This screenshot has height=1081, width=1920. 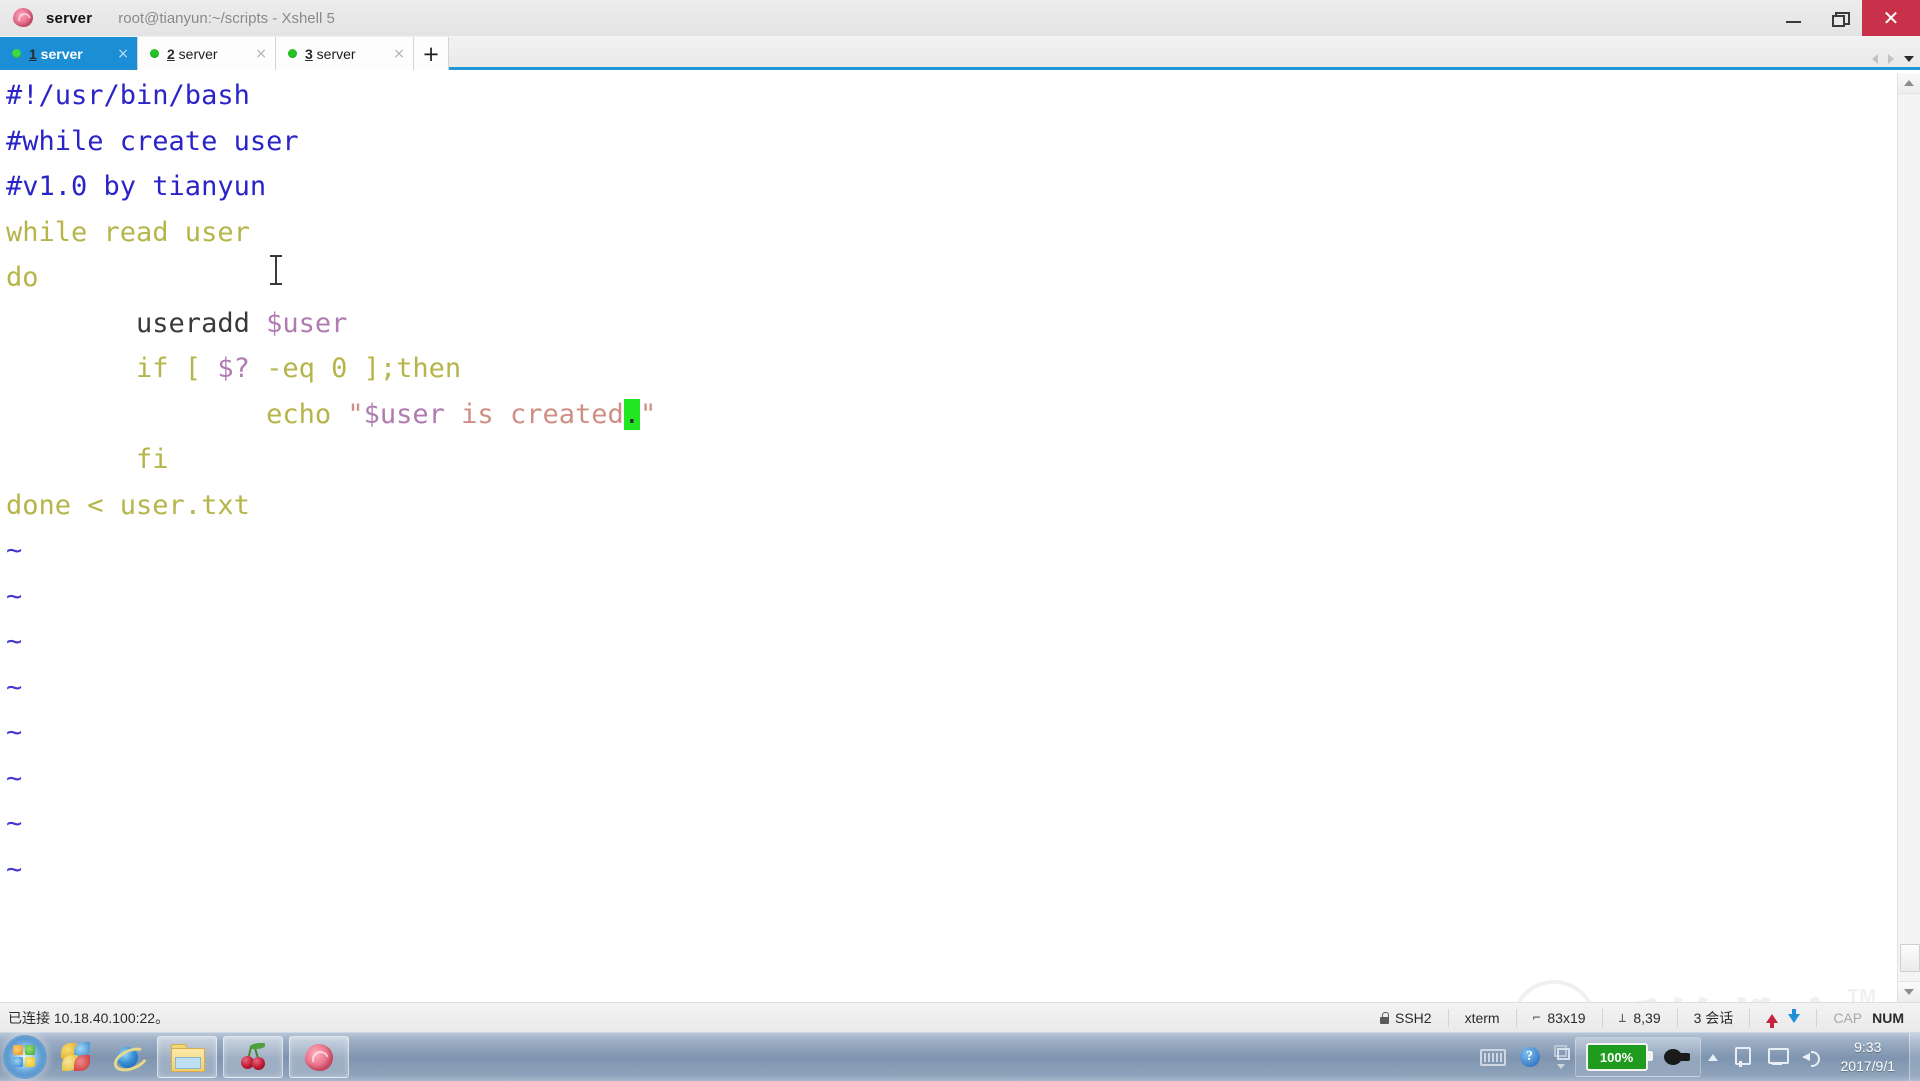 I want to click on taskbar-cherrytree-button, so click(x=253, y=1057).